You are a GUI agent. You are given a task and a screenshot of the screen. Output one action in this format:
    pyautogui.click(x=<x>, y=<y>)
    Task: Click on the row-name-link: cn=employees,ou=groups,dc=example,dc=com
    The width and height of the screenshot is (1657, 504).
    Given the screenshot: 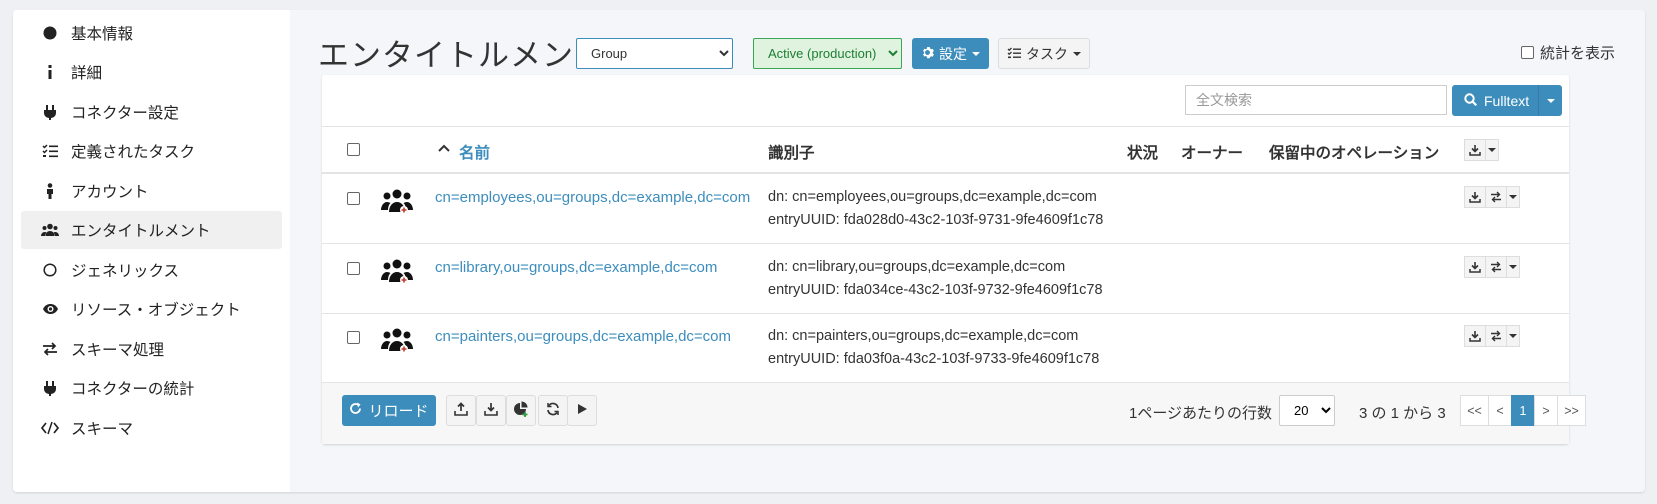 What is the action you would take?
    pyautogui.click(x=592, y=197)
    